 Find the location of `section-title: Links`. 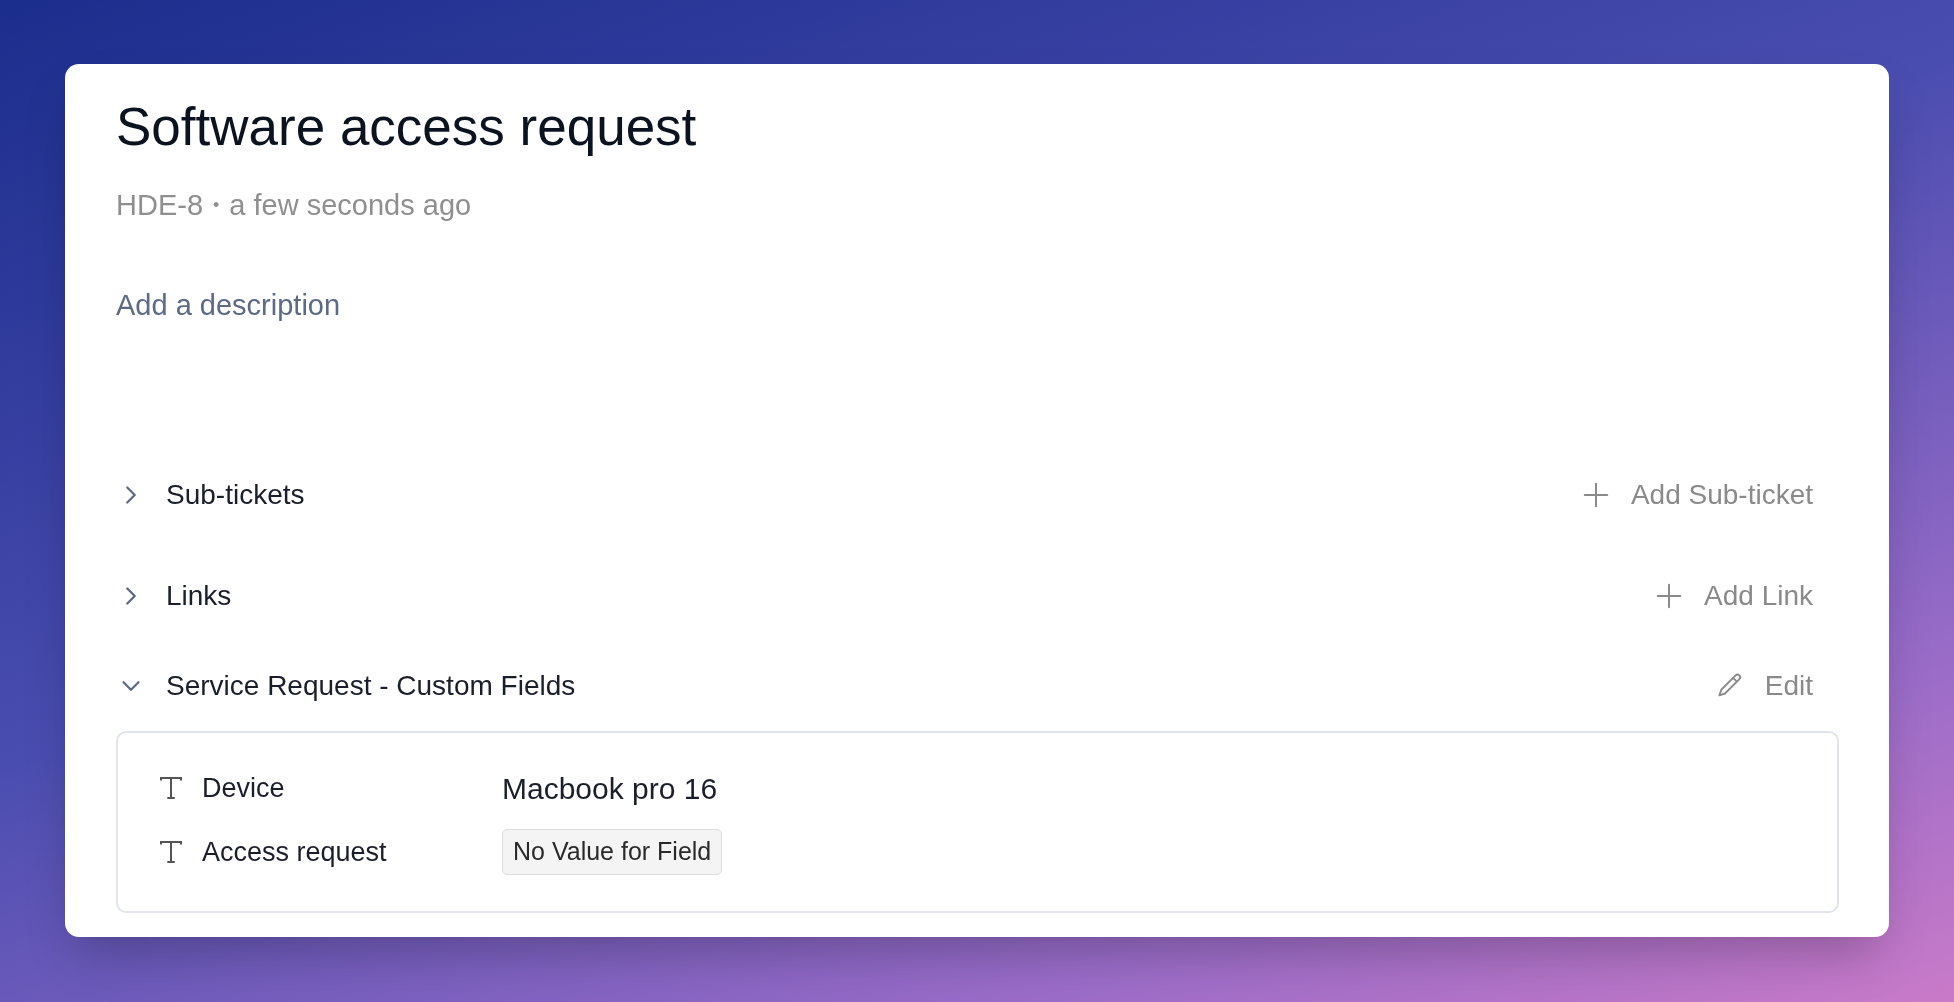

section-title: Links is located at coordinates (199, 596).